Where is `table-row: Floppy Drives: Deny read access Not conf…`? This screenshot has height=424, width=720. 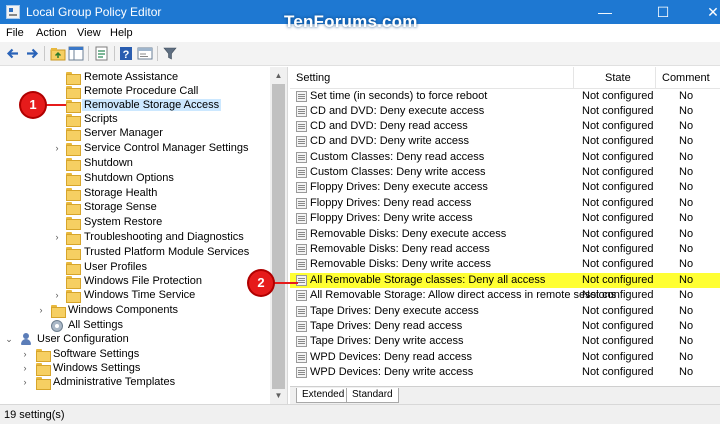 table-row: Floppy Drives: Deny read access Not conf… is located at coordinates (505, 203).